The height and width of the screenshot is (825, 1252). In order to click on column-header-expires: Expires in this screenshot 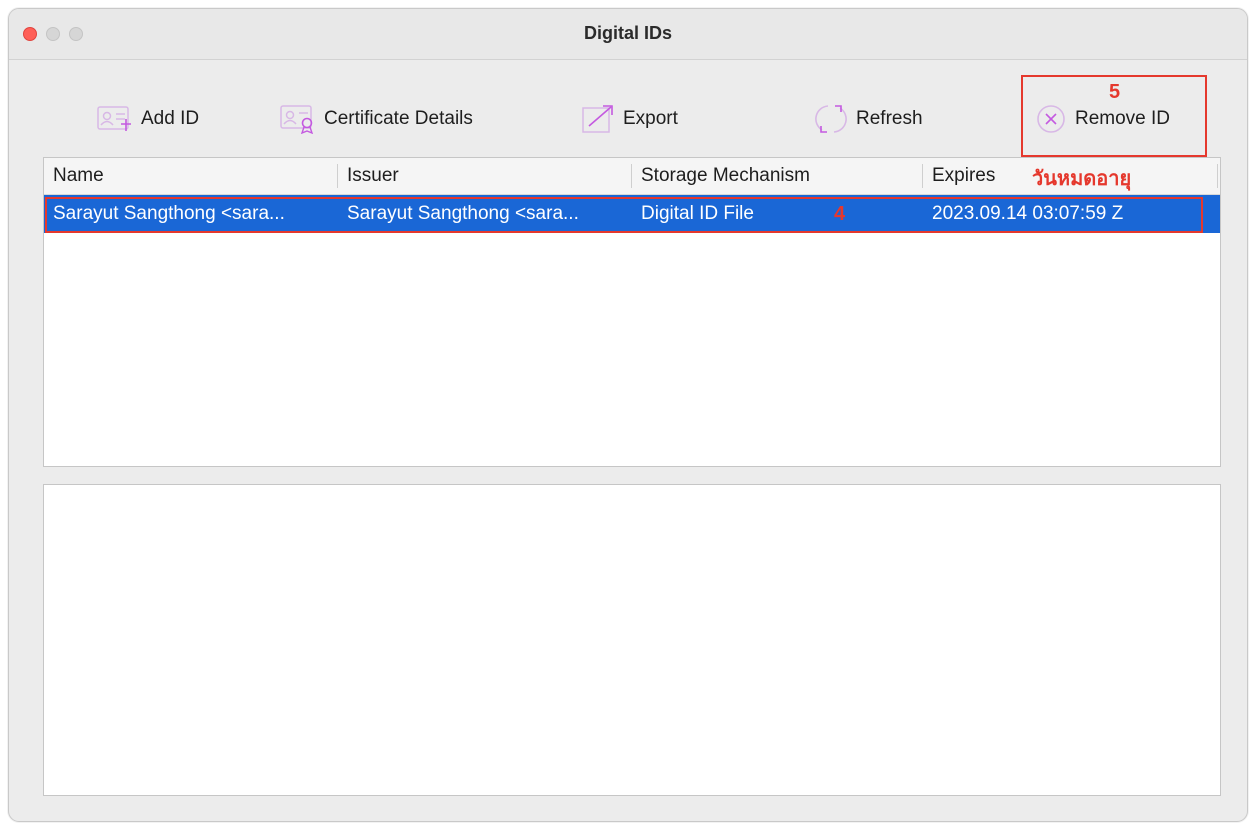, I will do `click(978, 176)`.